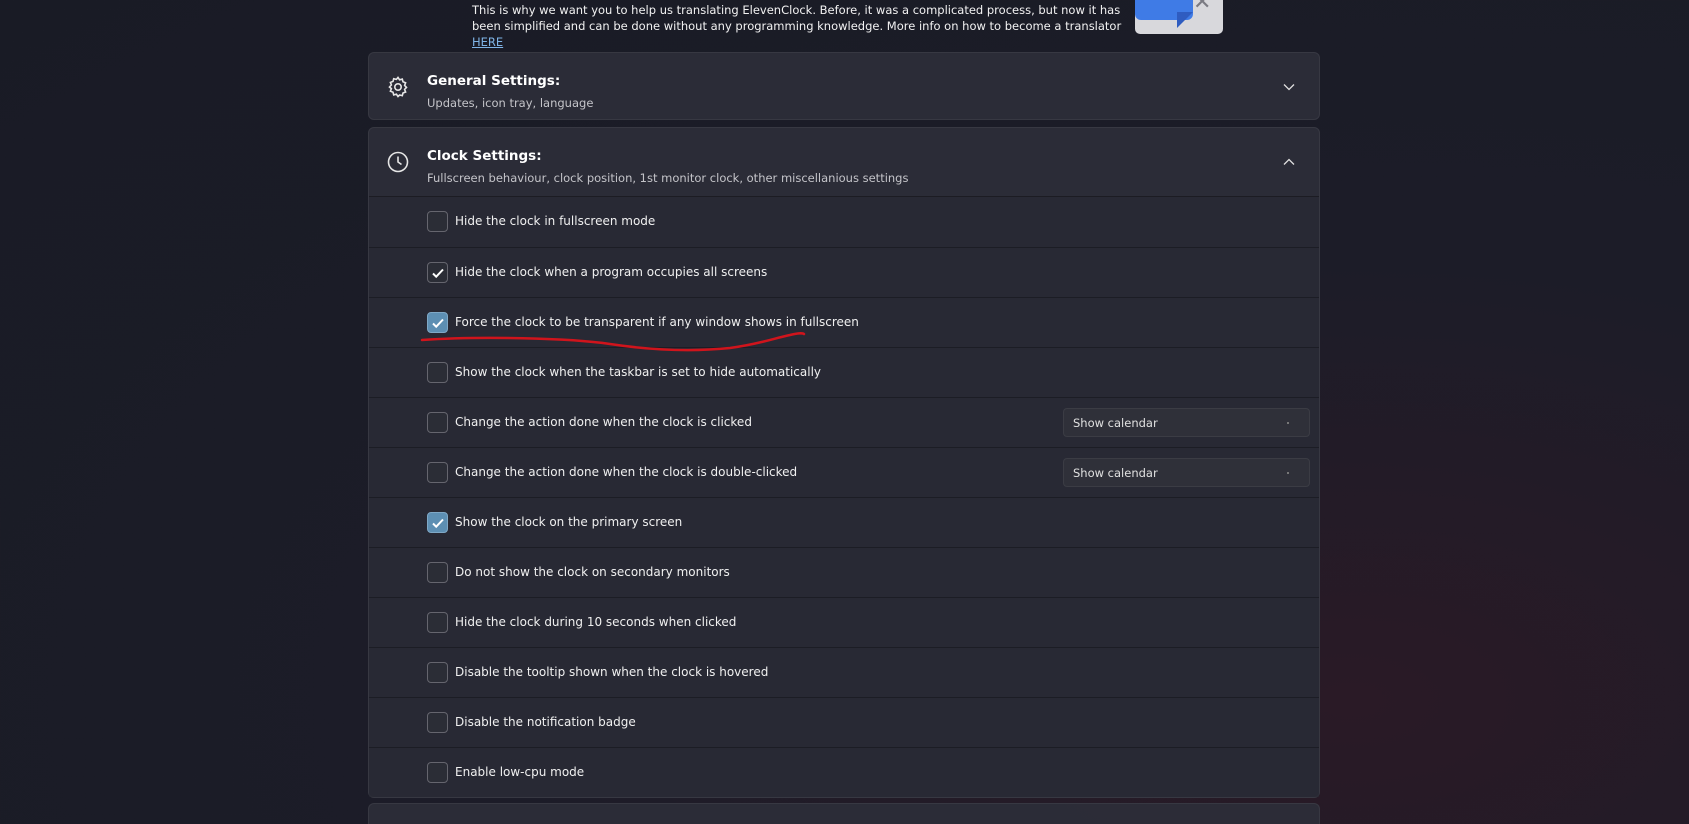 The image size is (1689, 824). Describe the element at coordinates (1289, 162) in the screenshot. I see `chevron-up-icon` at that location.